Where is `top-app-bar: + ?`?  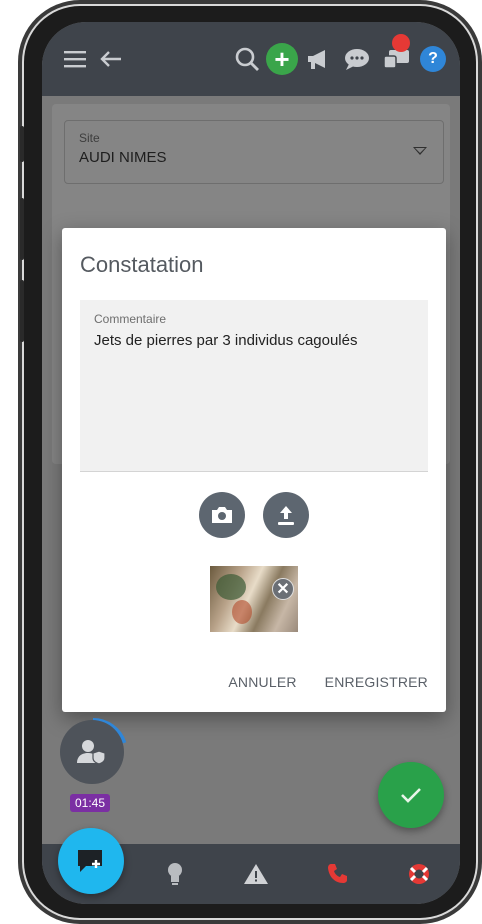
top-app-bar: + ? is located at coordinates (251, 59).